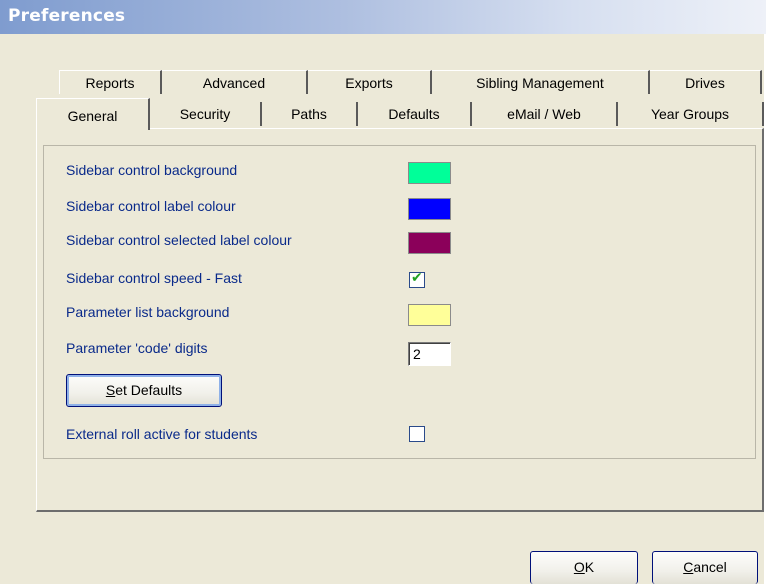  I want to click on sidebar-speed-label: Sidebar control speed - Fast, so click(154, 278).